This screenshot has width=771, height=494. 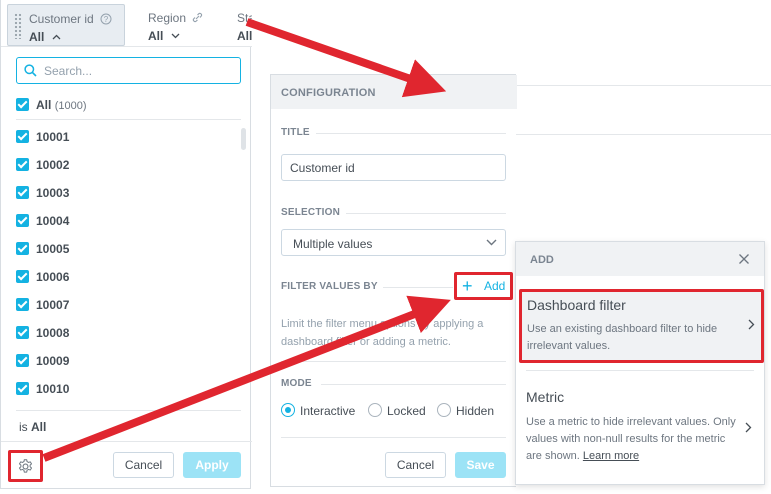 What do you see at coordinates (406, 411) in the screenshot?
I see `mode-label-locked: Locked` at bounding box center [406, 411].